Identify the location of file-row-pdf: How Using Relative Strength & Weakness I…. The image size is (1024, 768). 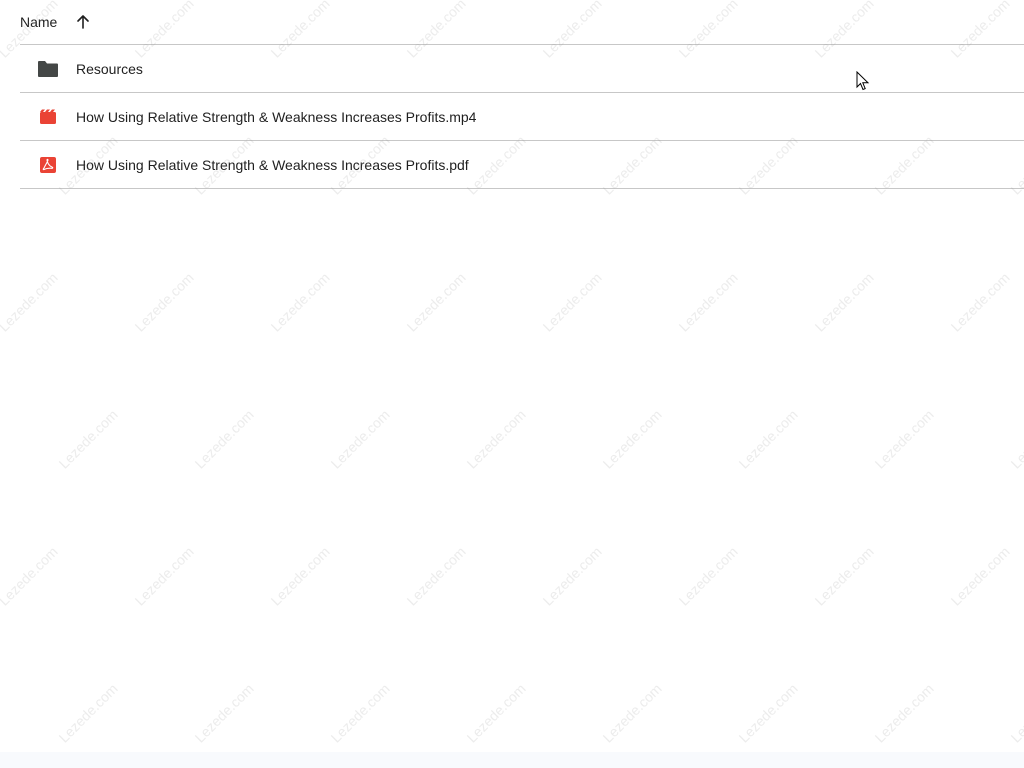
(522, 165).